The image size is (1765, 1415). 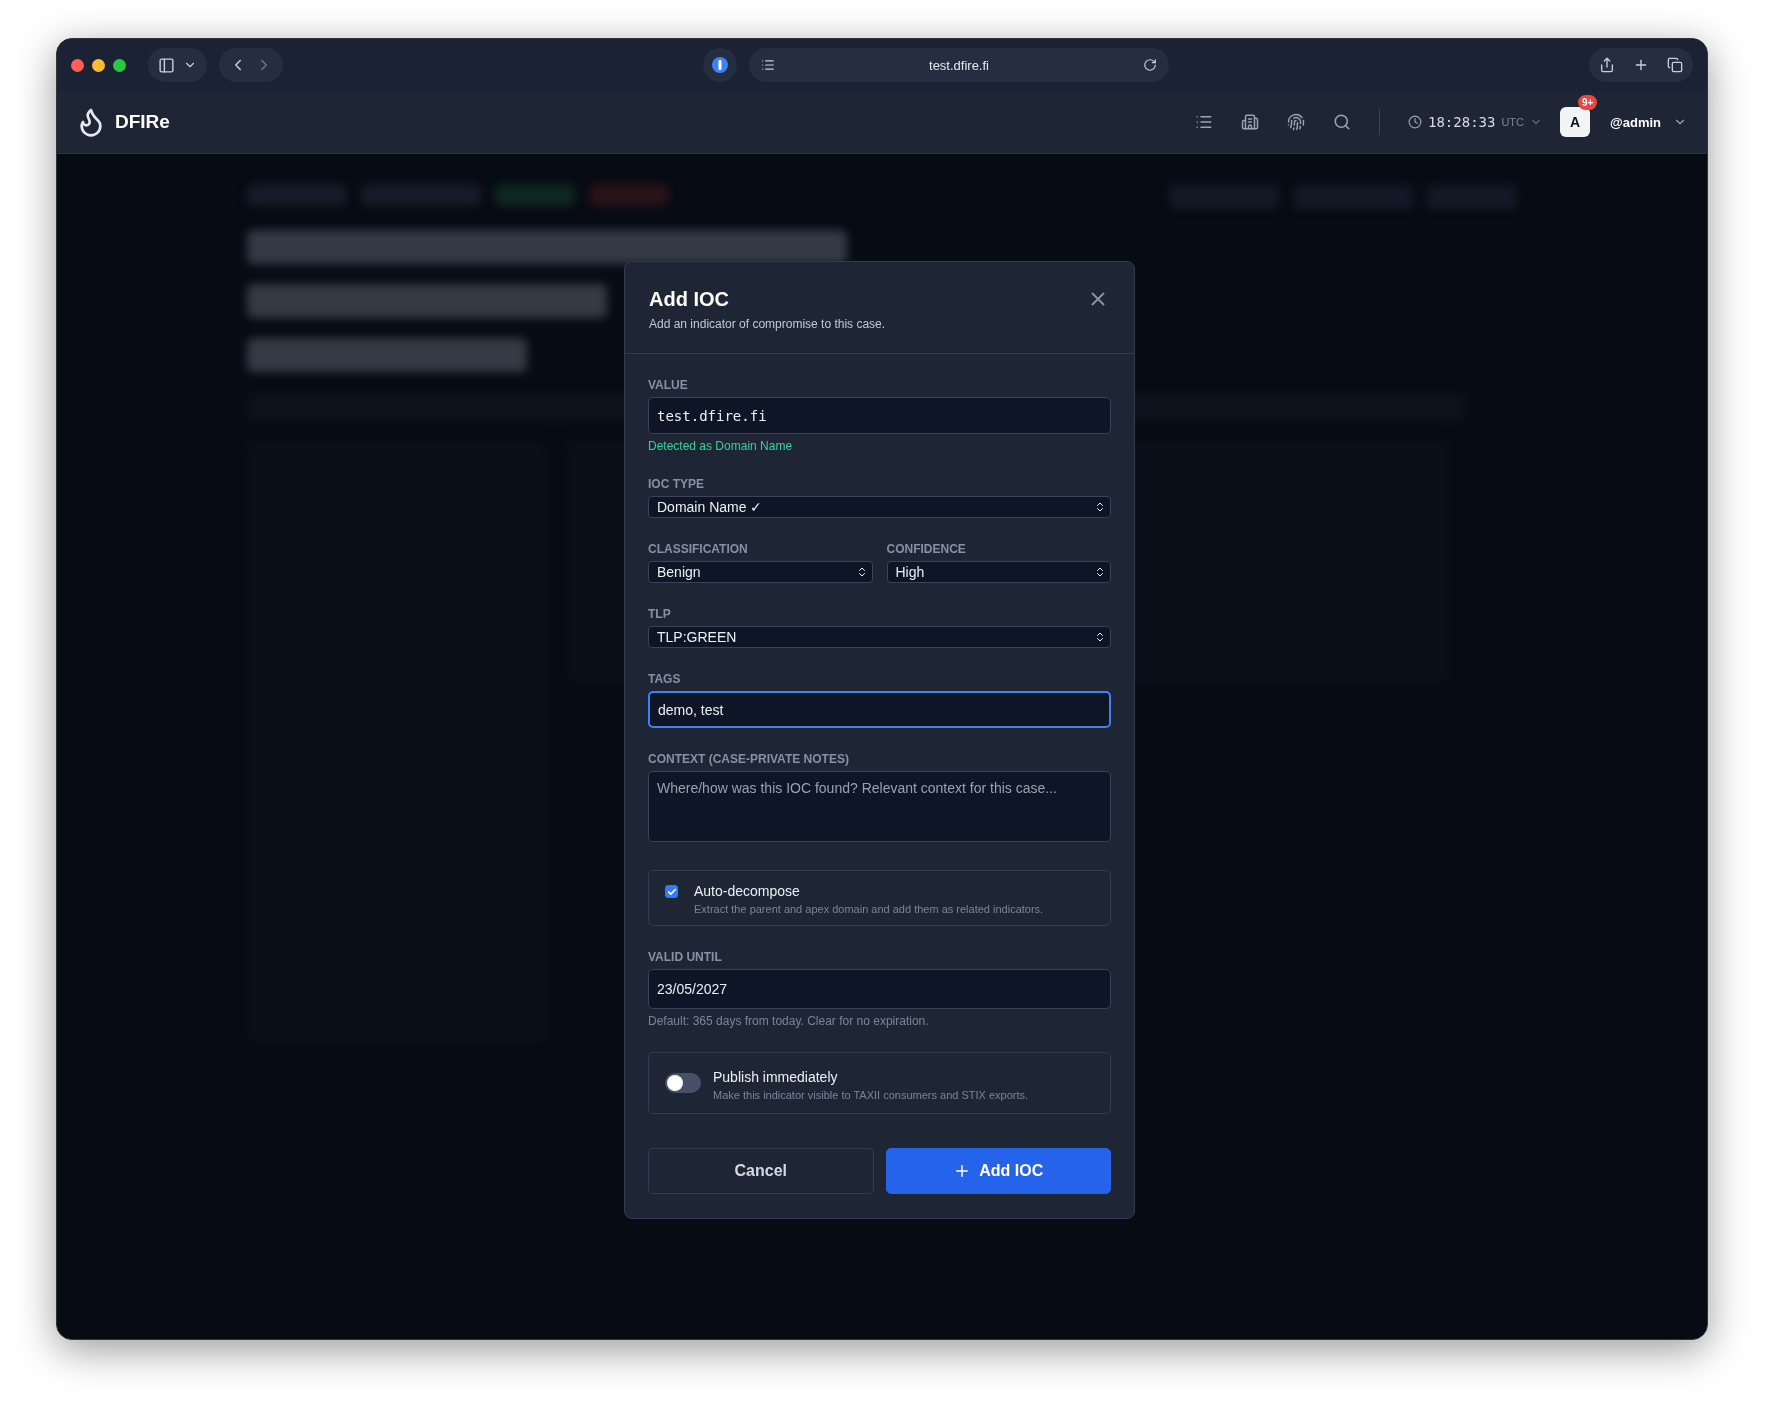 I want to click on tlp-select: TLP:GREEN, so click(x=879, y=637).